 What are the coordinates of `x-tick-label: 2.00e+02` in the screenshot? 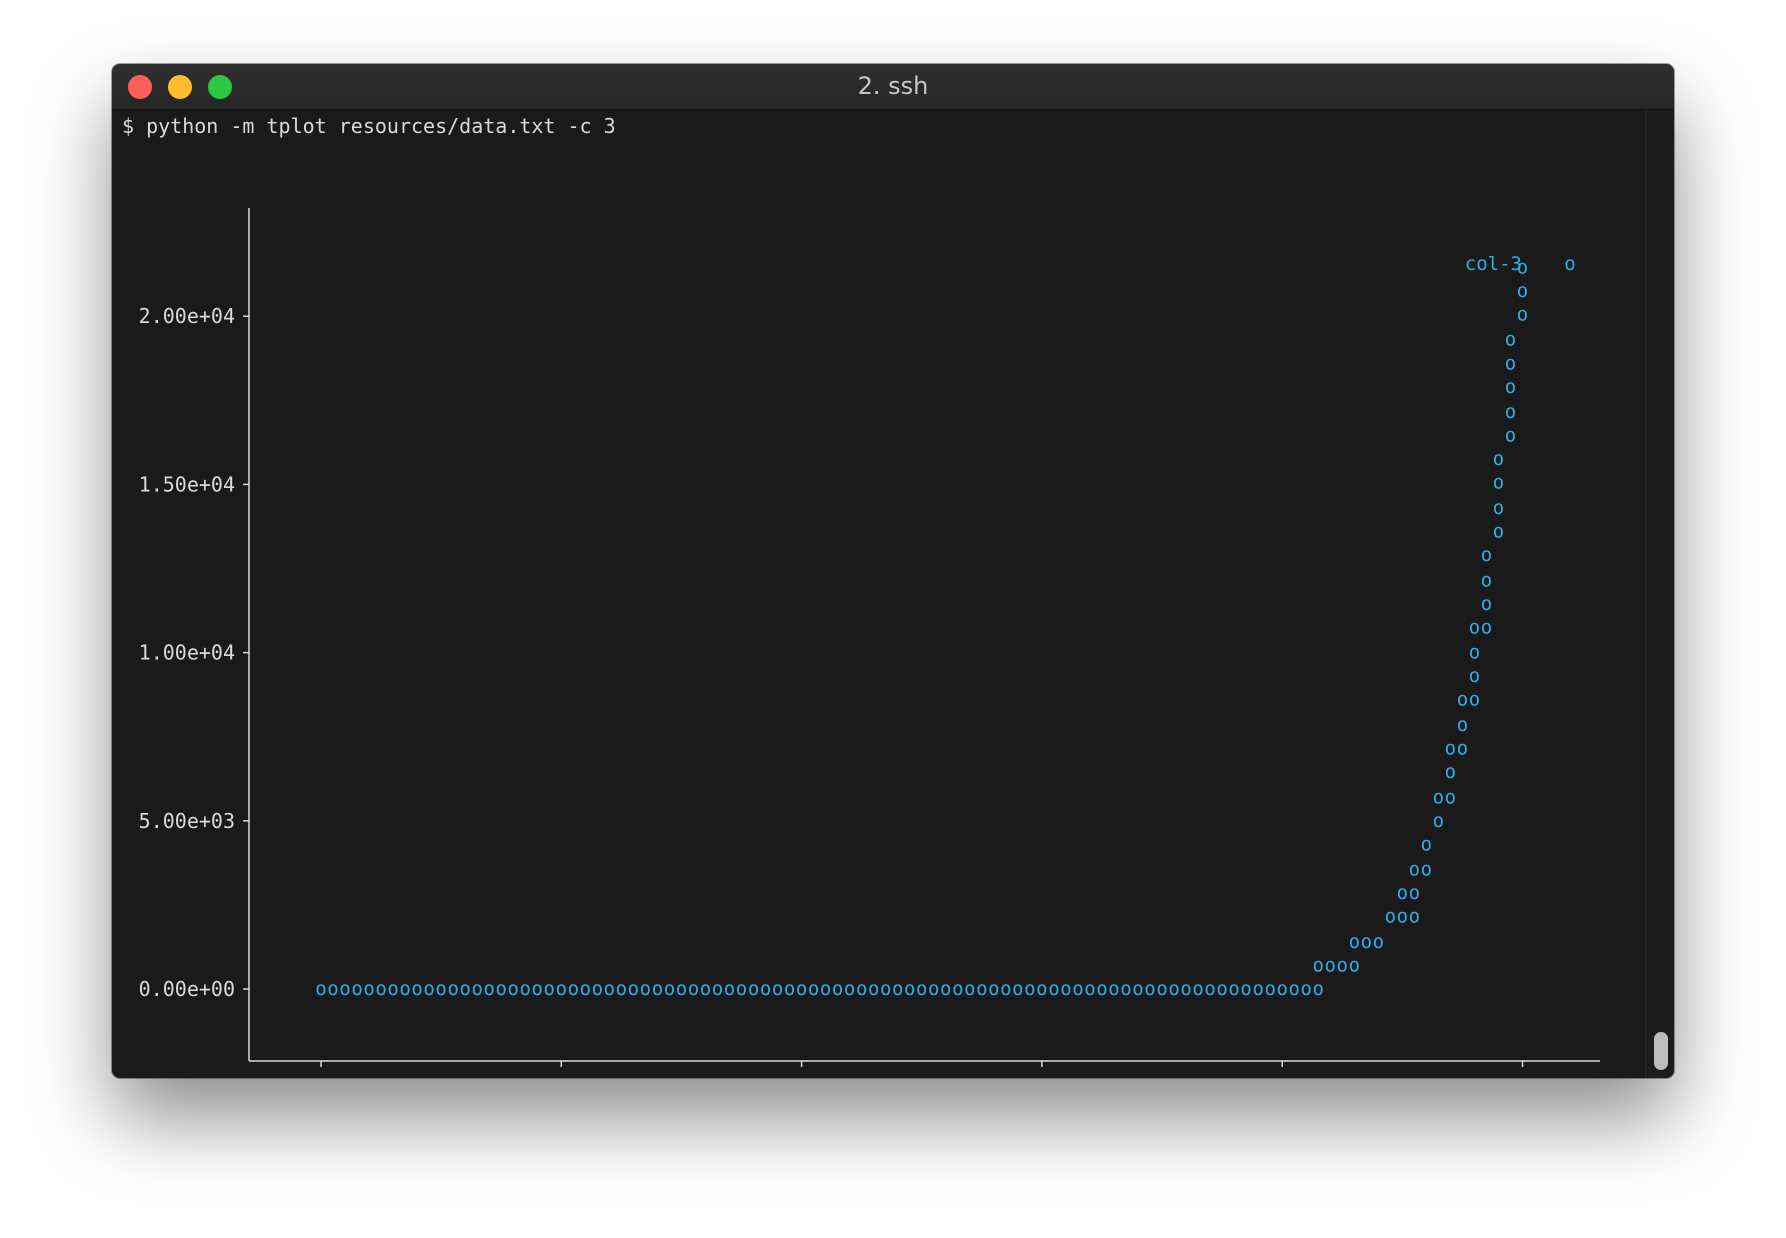 It's located at (794, 1074).